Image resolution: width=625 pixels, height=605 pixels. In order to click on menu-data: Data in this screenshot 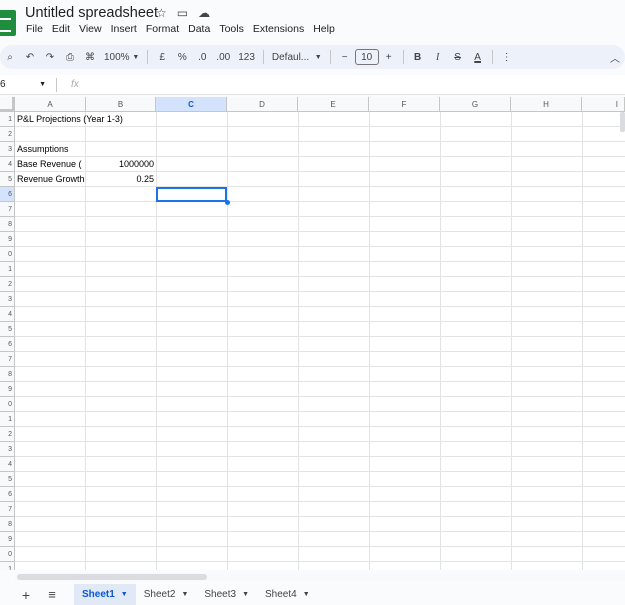, I will do `click(199, 29)`.